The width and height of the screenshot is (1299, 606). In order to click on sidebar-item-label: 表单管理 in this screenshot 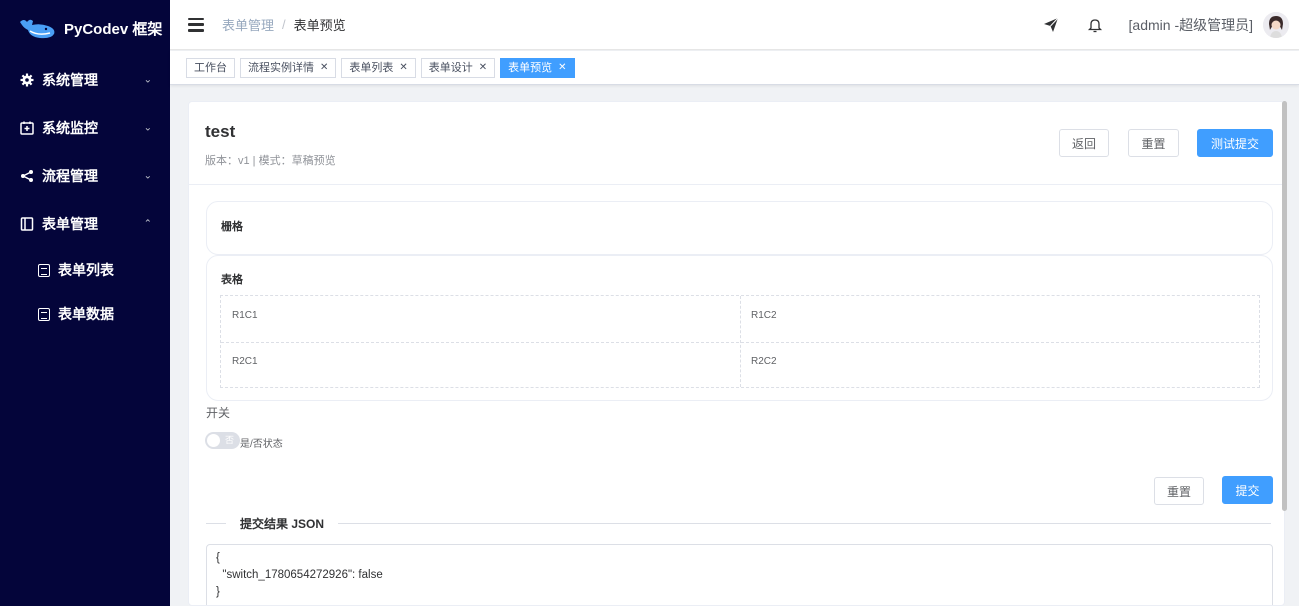, I will do `click(70, 224)`.